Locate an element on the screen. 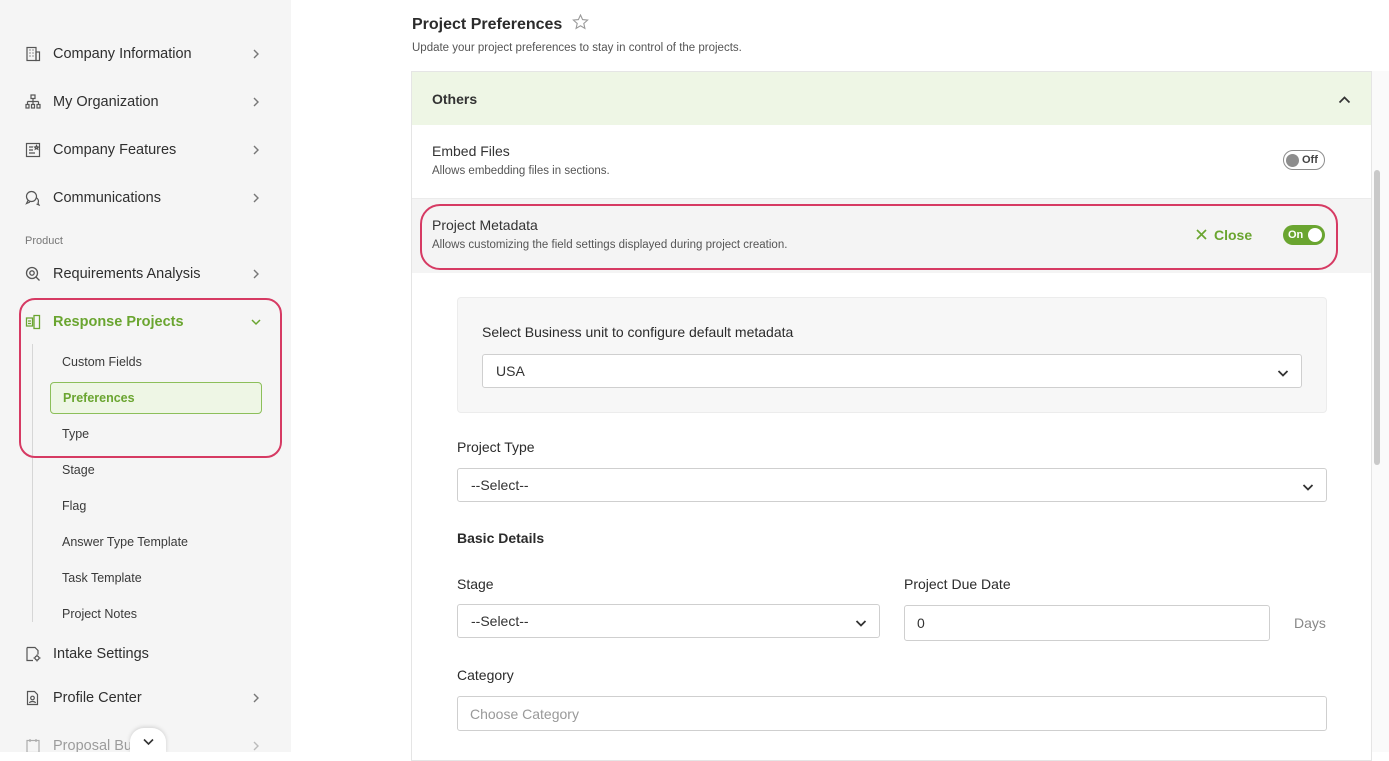 The image size is (1389, 761). category-label: Category is located at coordinates (485, 675).